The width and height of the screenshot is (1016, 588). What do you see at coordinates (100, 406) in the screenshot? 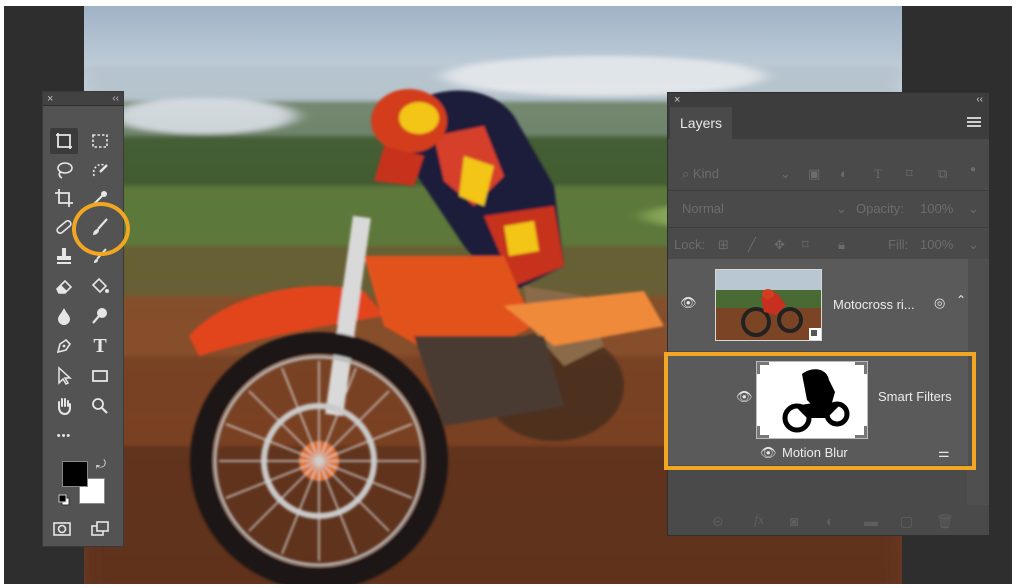
I see `zoom-icon` at bounding box center [100, 406].